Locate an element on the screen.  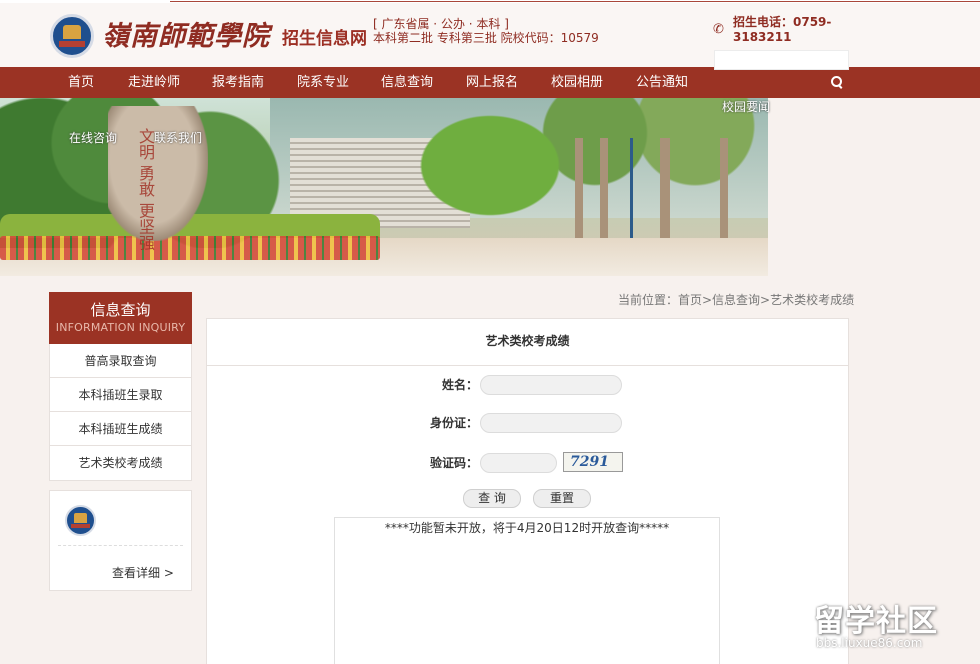
breadcrumb: 当前位置：首页>信息查询>艺术类校考成绩 is located at coordinates (736, 300).